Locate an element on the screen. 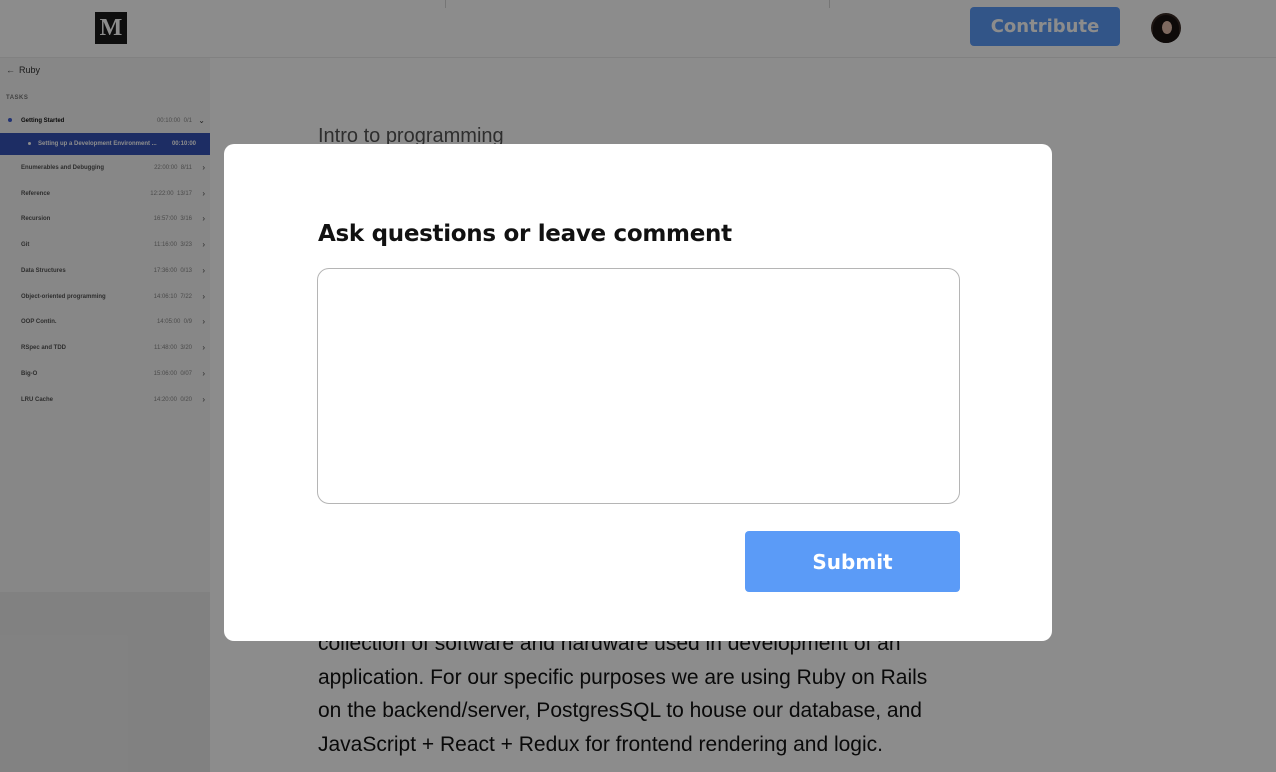 This screenshot has height=772, width=1276. modal-title: Ask questions or leave comment is located at coordinates (525, 234).